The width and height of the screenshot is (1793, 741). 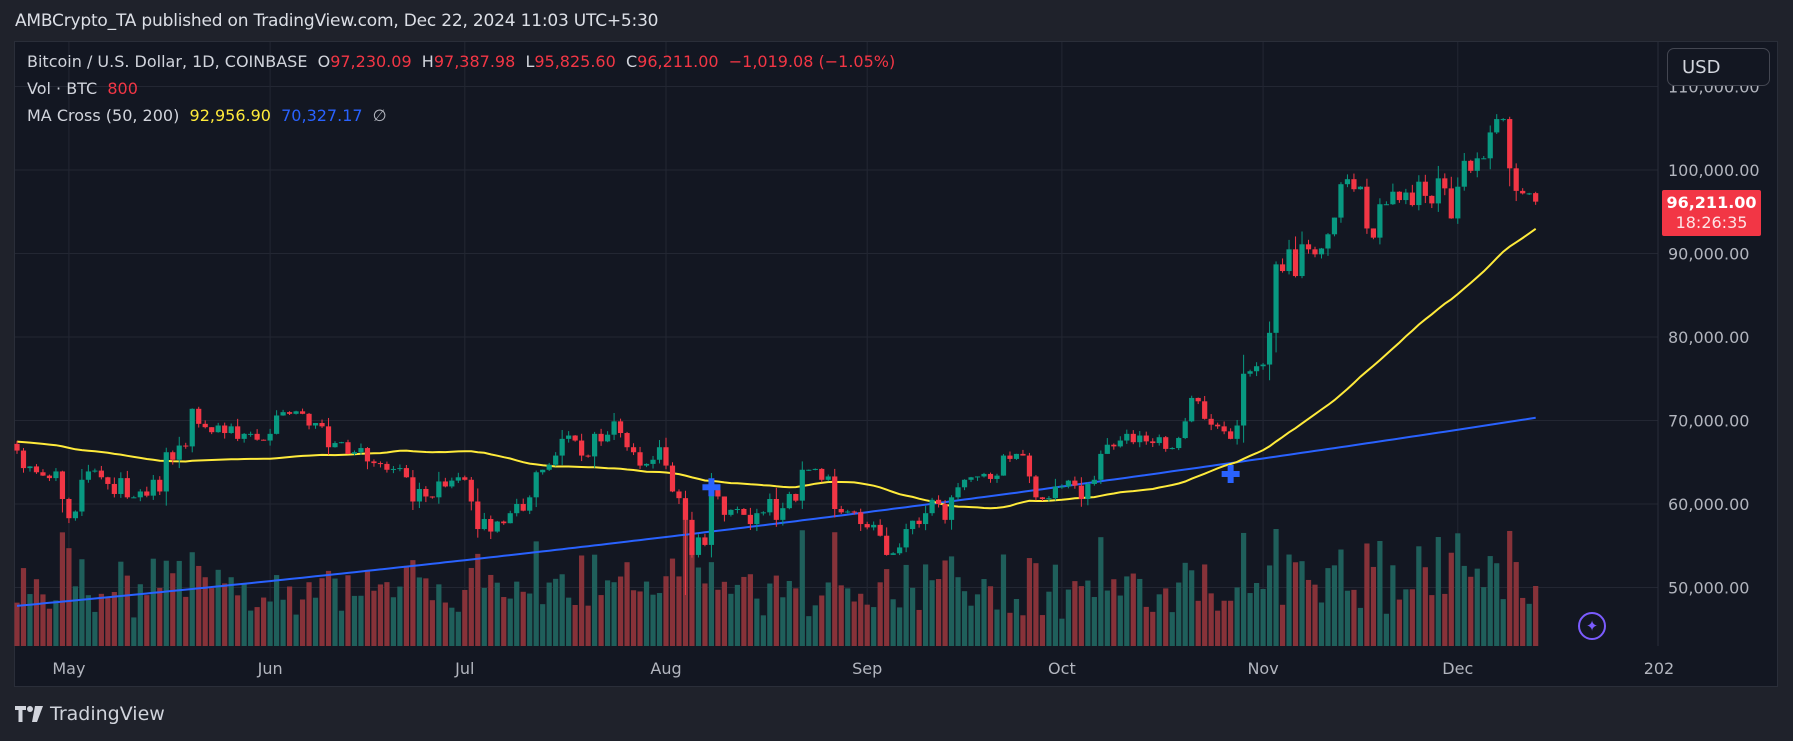 I want to click on symbol-title: Bitcoin / U.S. Dollar, 1D, COINBASE, so click(x=167, y=61).